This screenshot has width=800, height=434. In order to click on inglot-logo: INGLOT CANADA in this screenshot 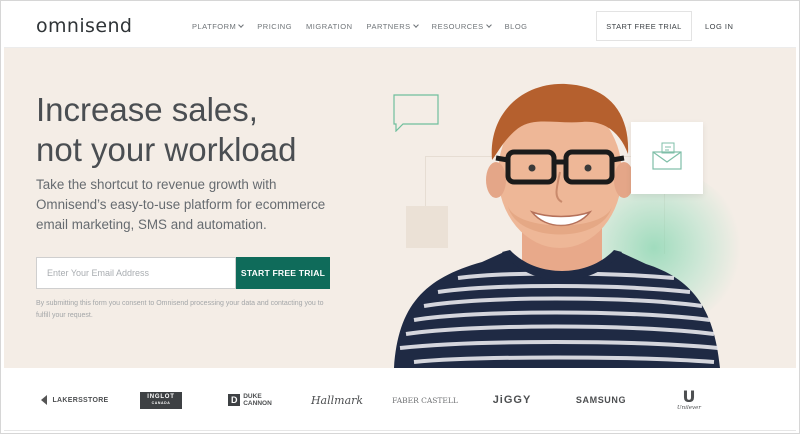, I will do `click(161, 400)`.